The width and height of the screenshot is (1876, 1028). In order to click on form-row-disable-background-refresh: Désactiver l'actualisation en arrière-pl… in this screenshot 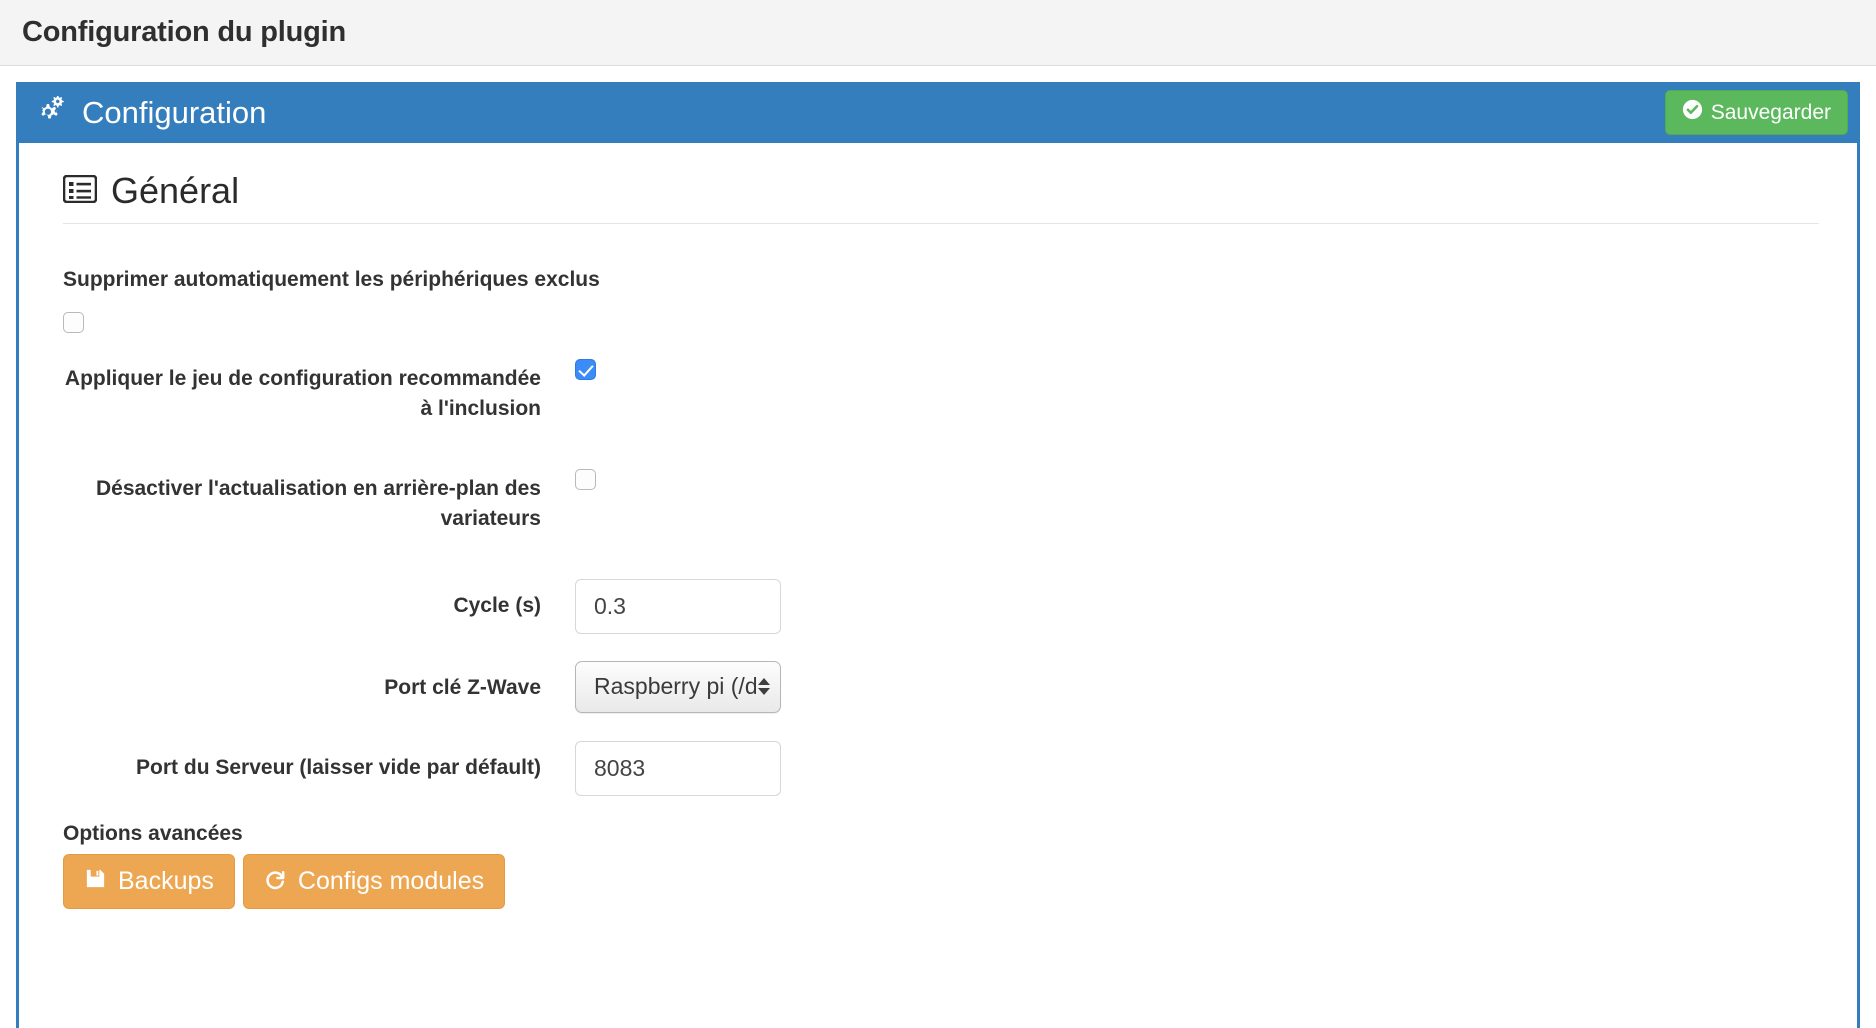, I will do `click(941, 501)`.